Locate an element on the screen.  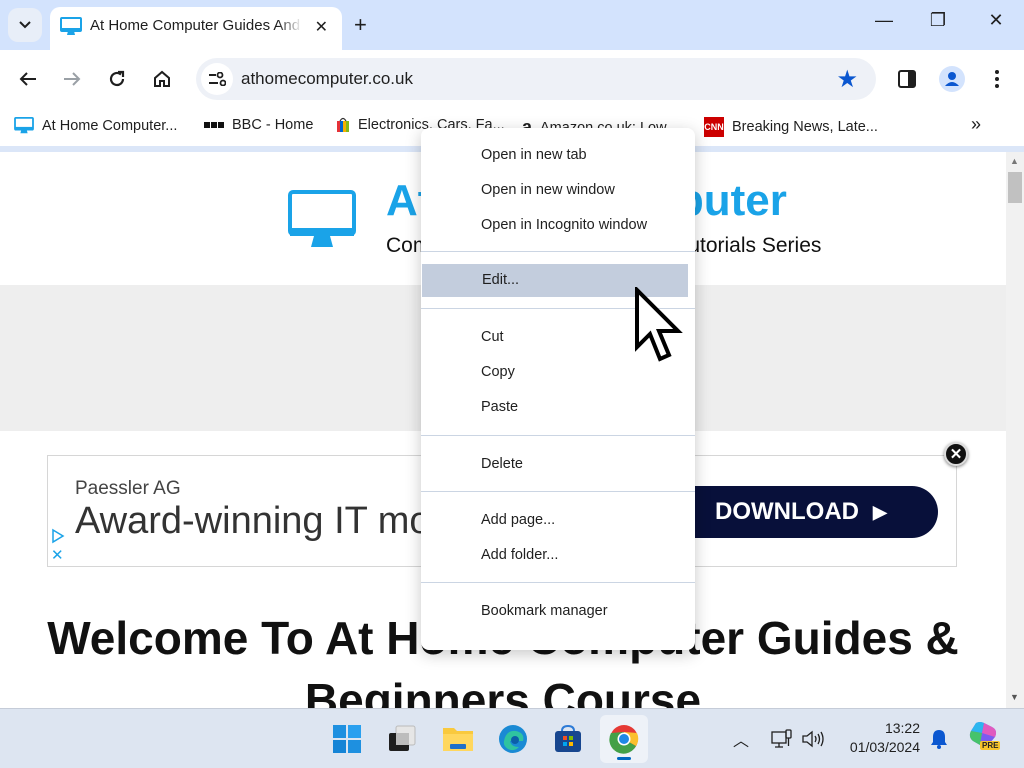
arrow-right-icon is located at coordinates (72, 79).